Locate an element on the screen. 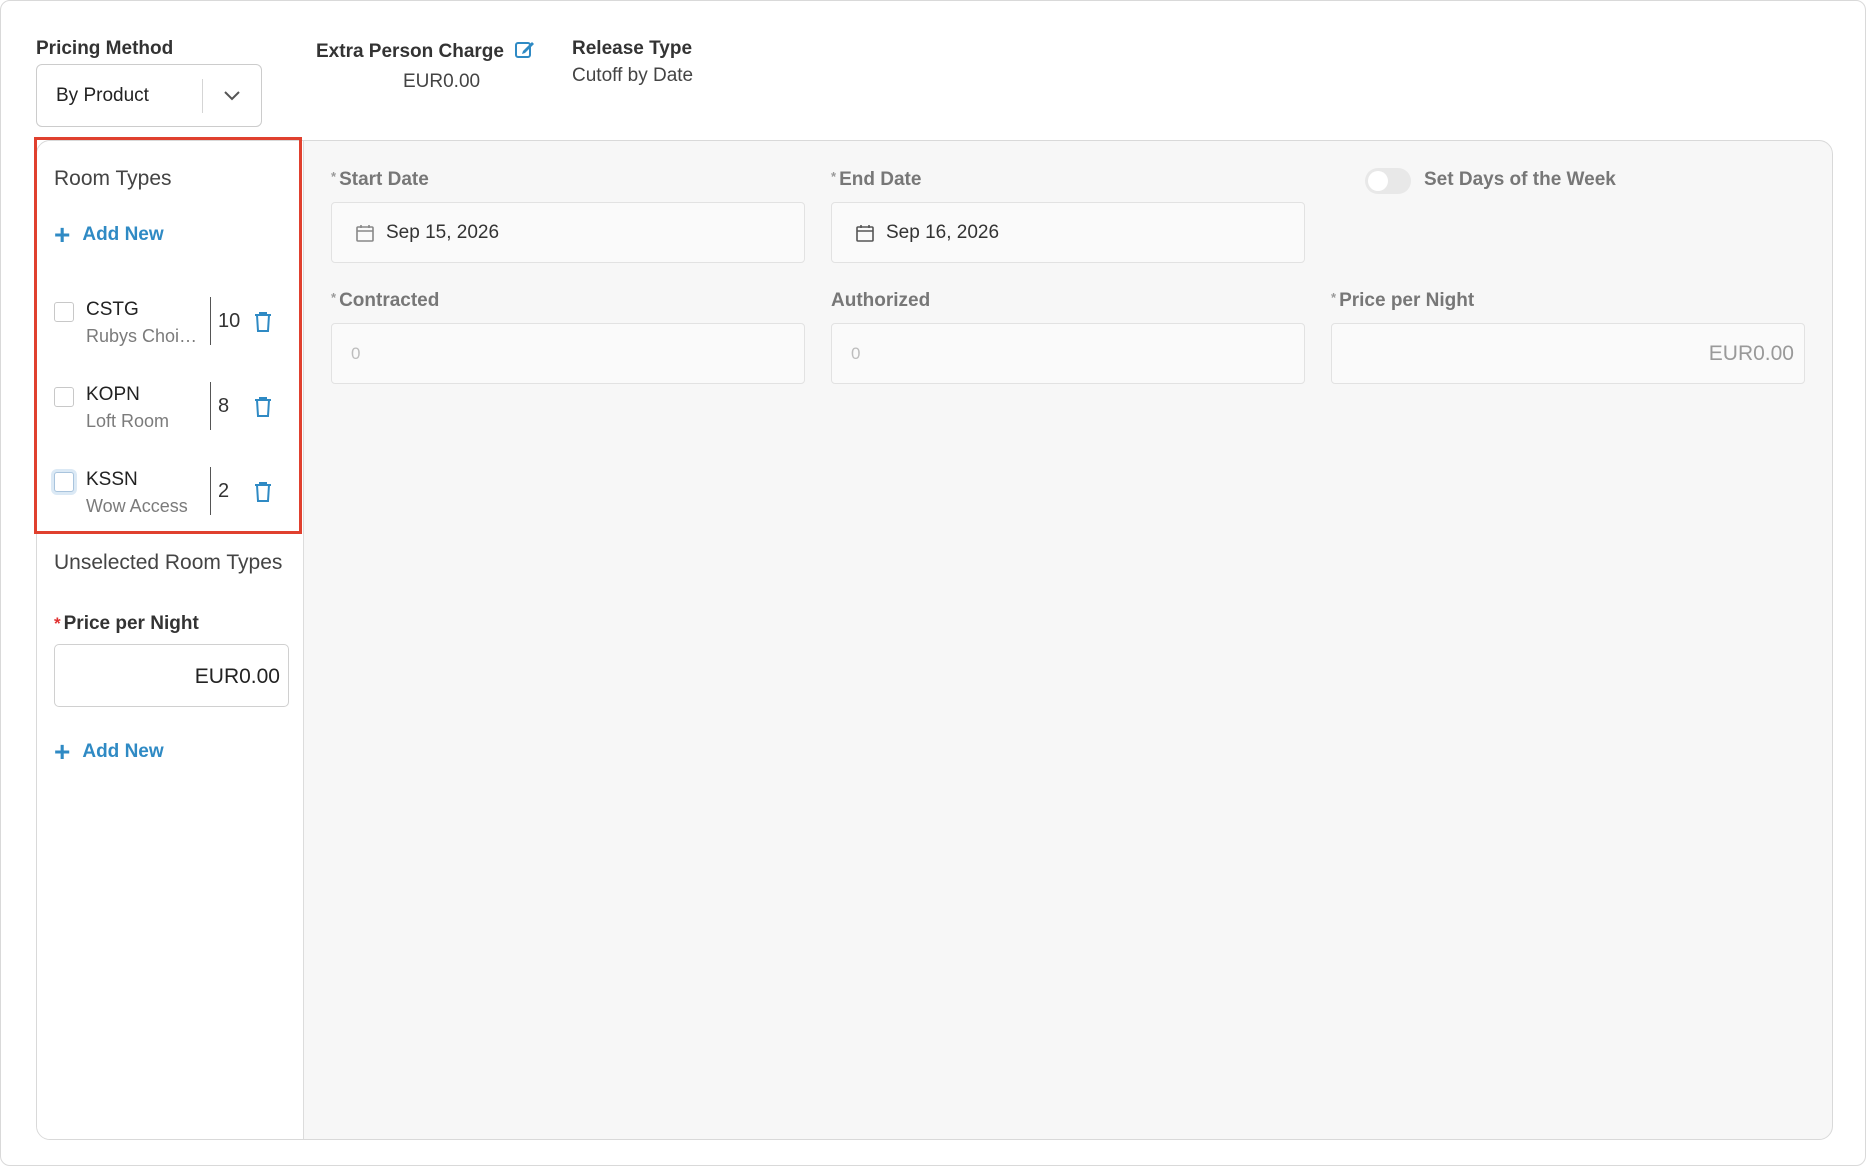  authorized-label: Authorized is located at coordinates (881, 300).